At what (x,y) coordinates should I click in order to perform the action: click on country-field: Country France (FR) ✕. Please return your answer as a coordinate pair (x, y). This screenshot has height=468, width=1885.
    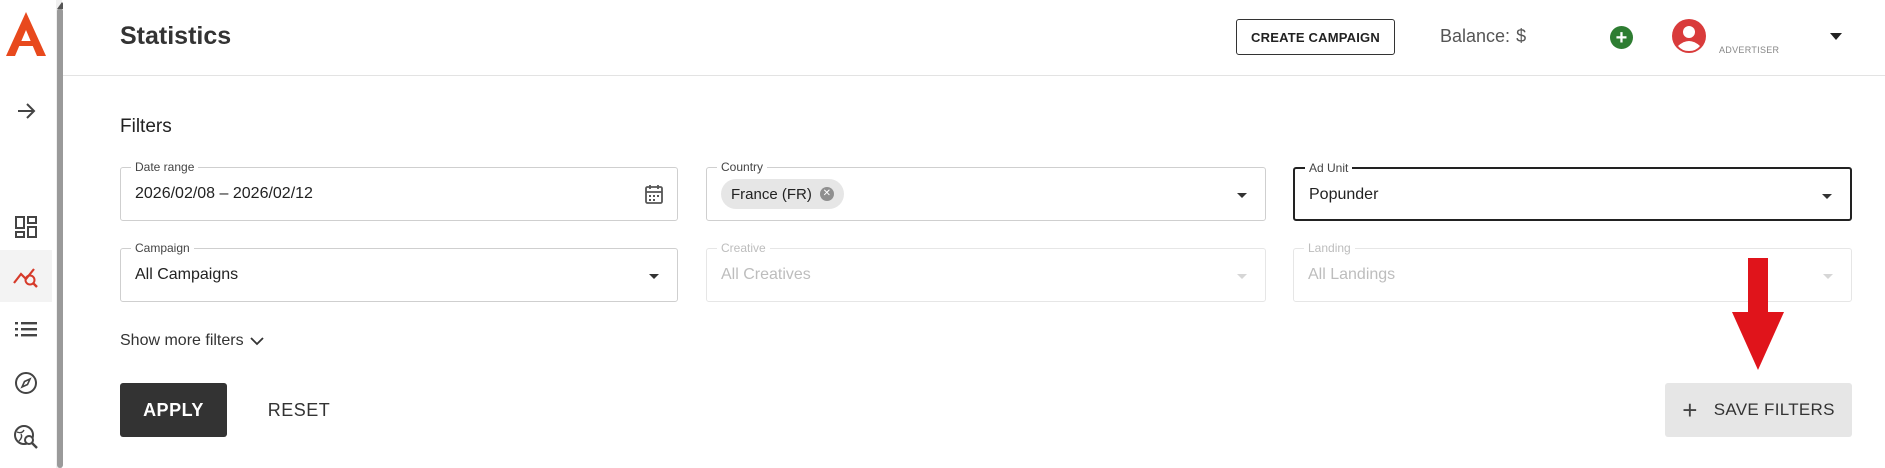
    Looking at the image, I should click on (986, 190).